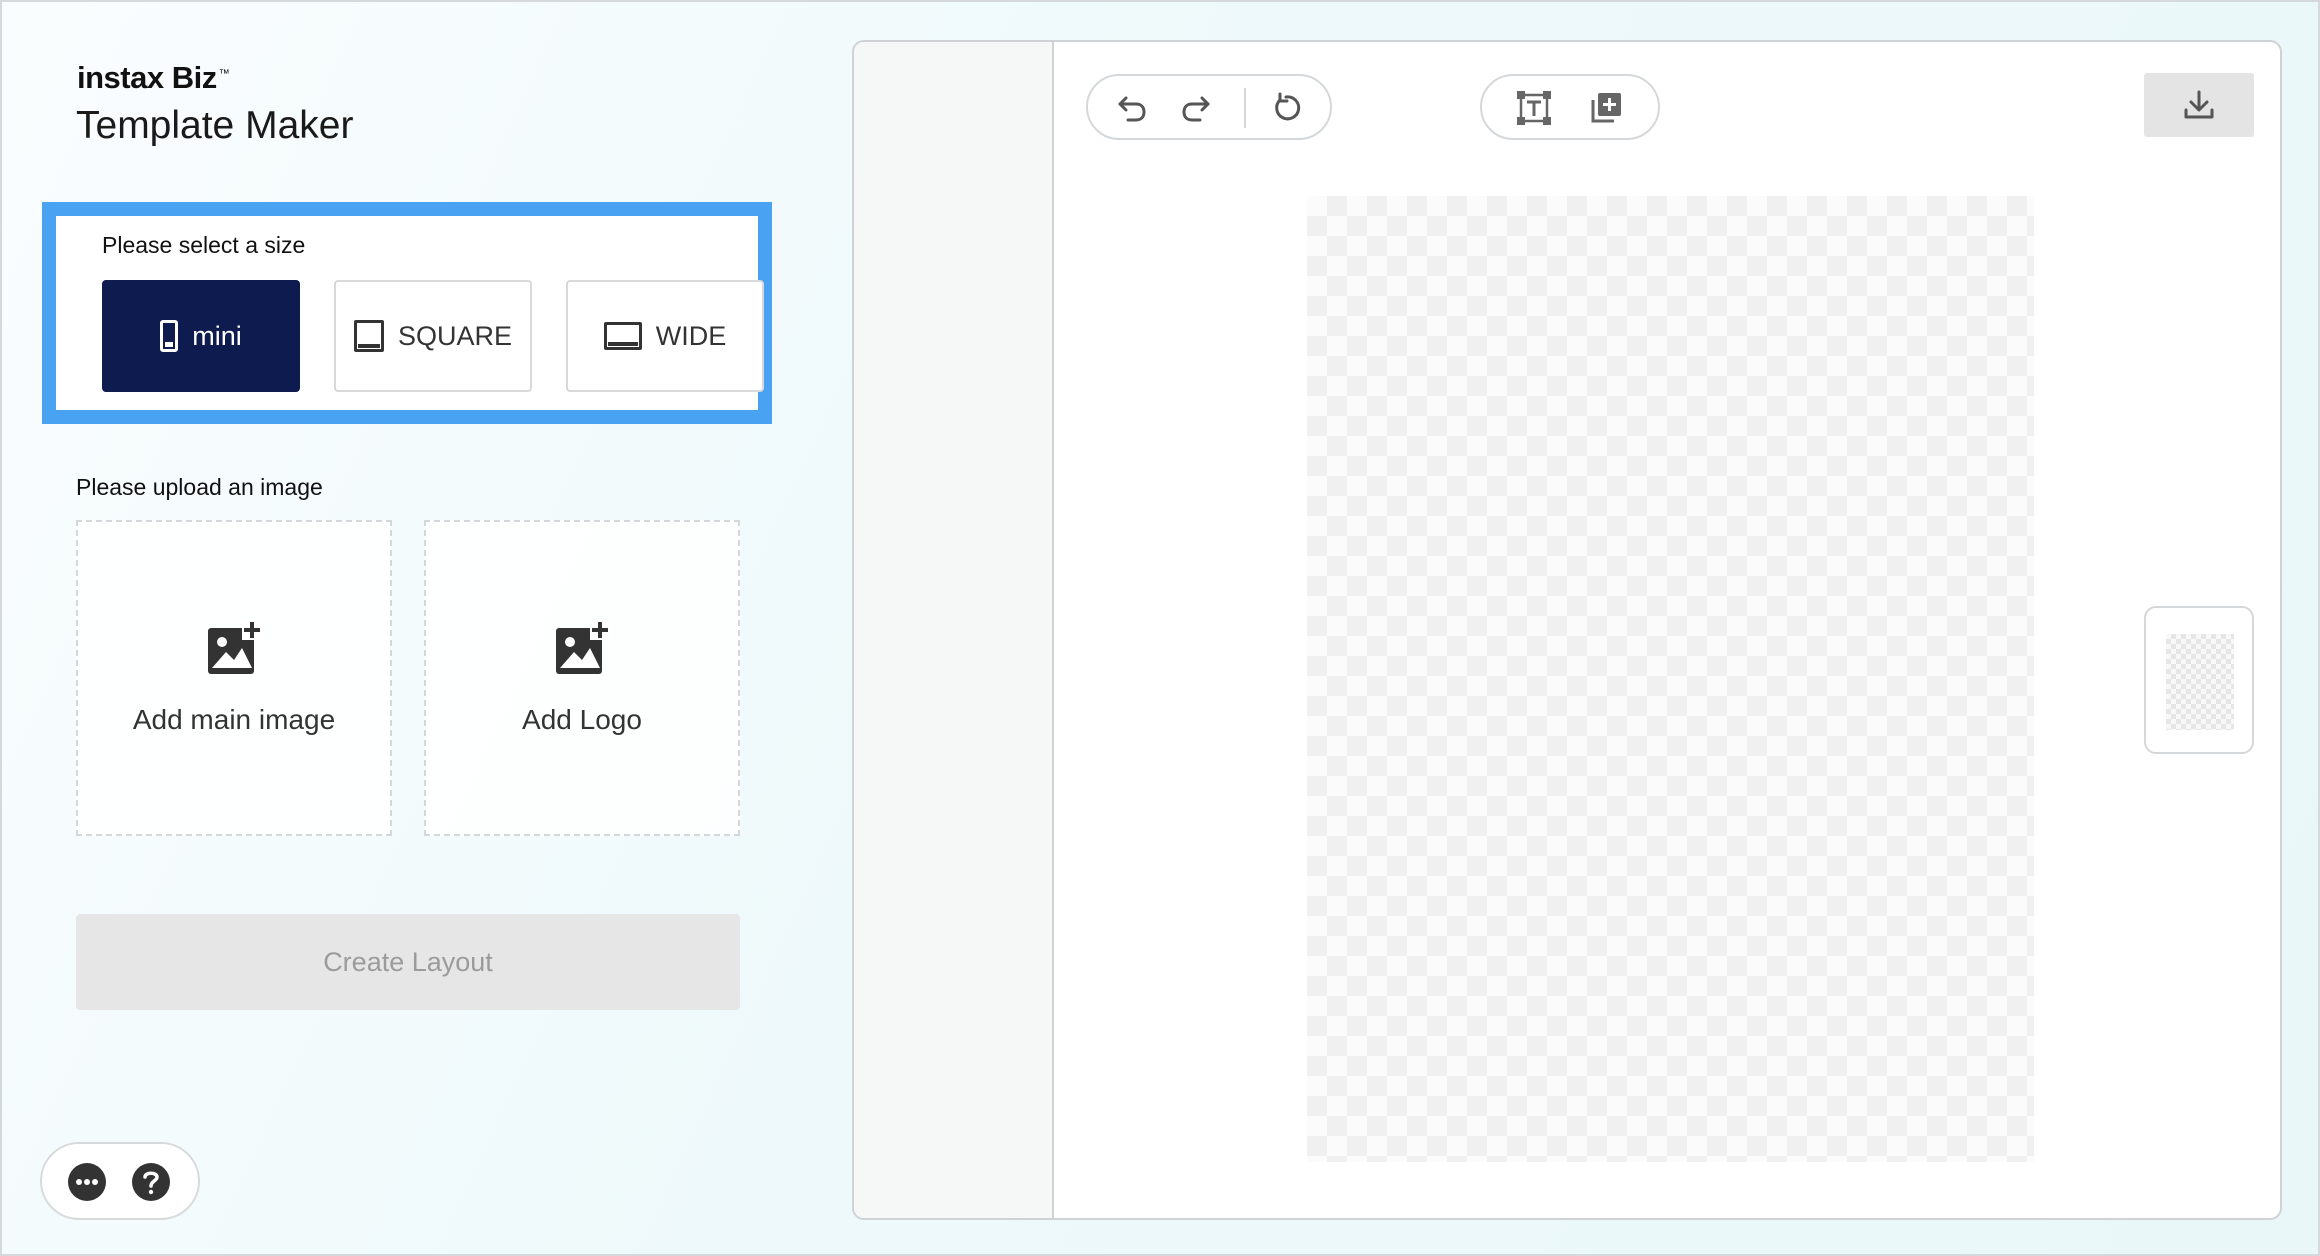 This screenshot has width=2320, height=1256. I want to click on undo-icon, so click(1132, 108).